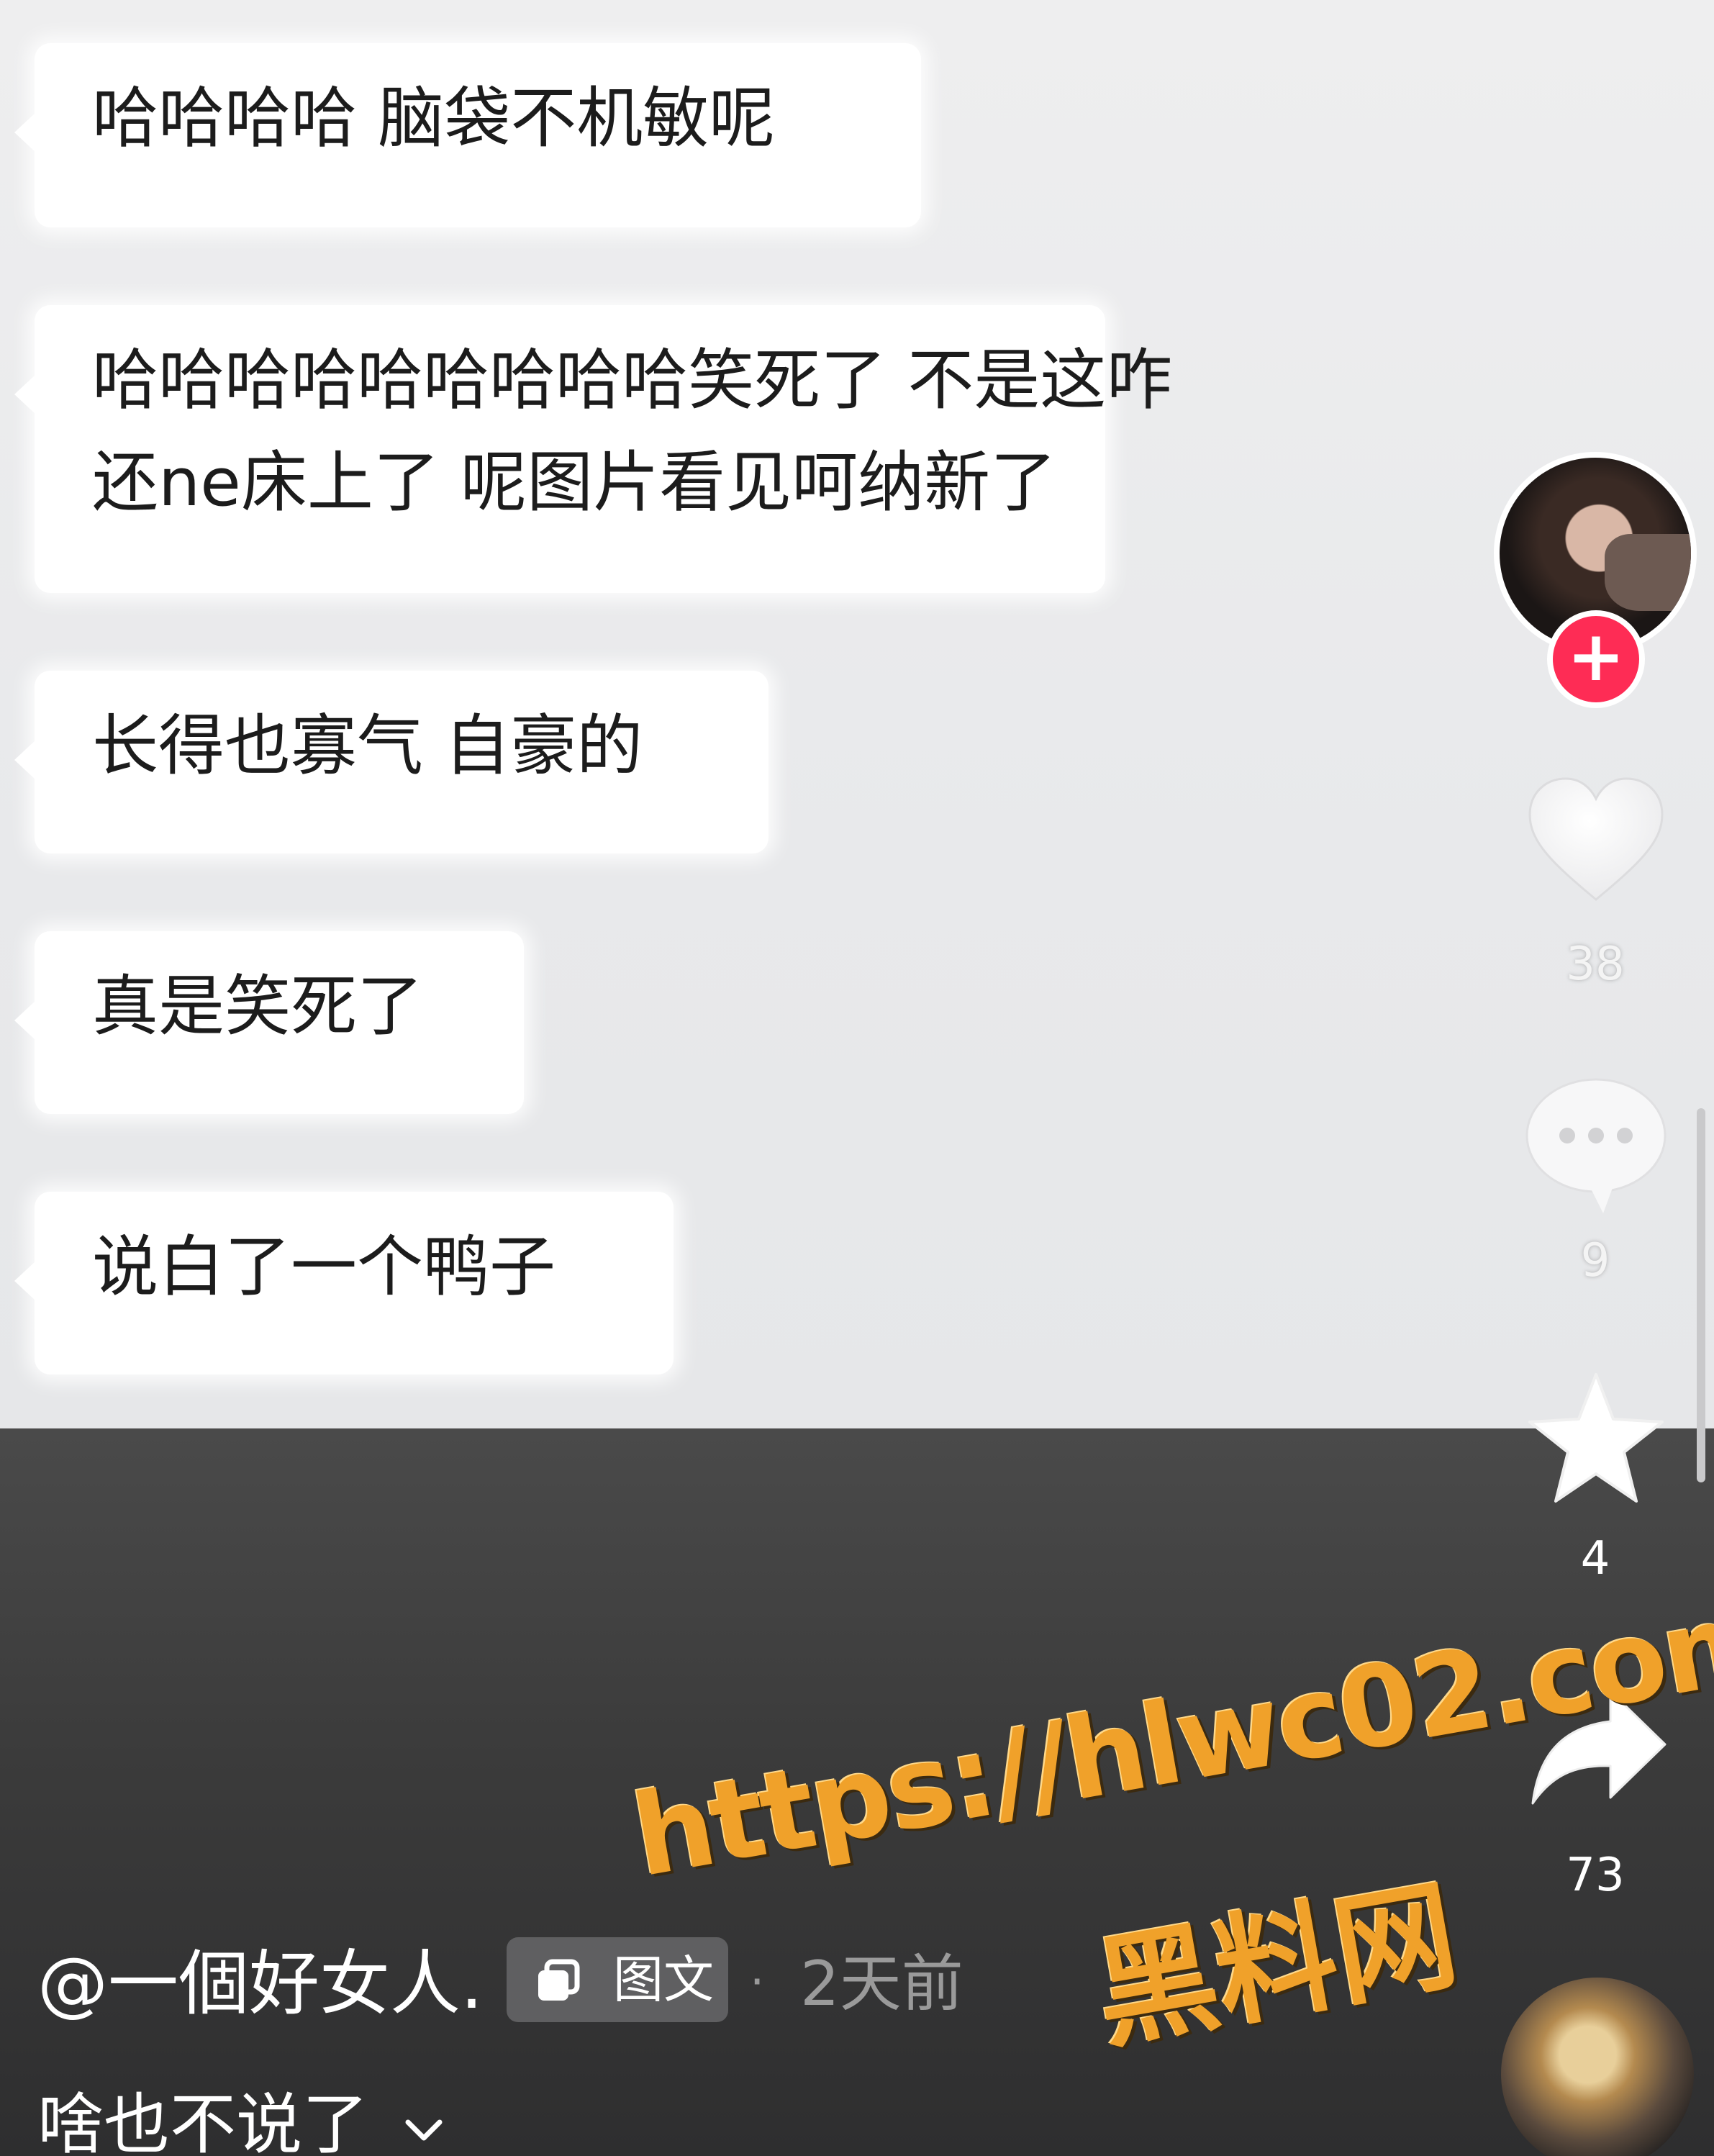 This screenshot has height=2156, width=1714. I want to click on plus-icon: +, so click(1595, 656).